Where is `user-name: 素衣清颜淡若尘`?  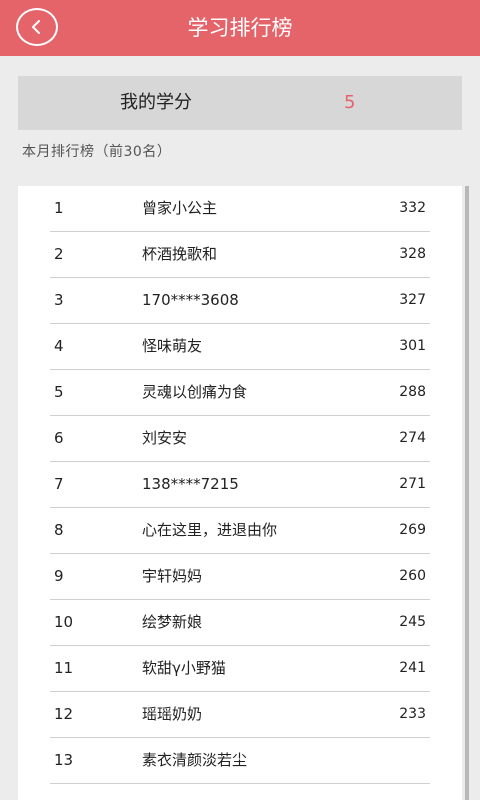
user-name: 素衣清颜淡若尘 is located at coordinates (195, 760).